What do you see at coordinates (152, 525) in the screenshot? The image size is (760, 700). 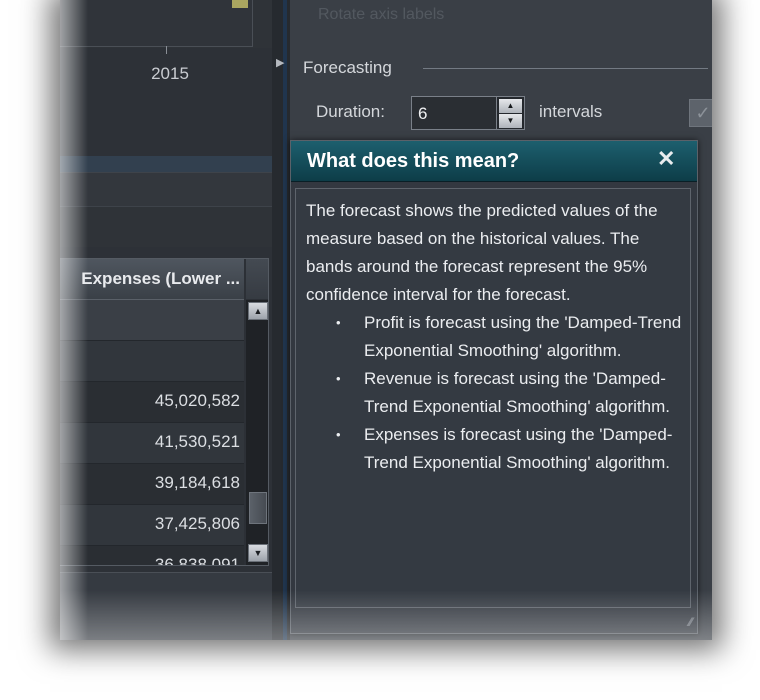 I see `table-row: 37,425,806` at bounding box center [152, 525].